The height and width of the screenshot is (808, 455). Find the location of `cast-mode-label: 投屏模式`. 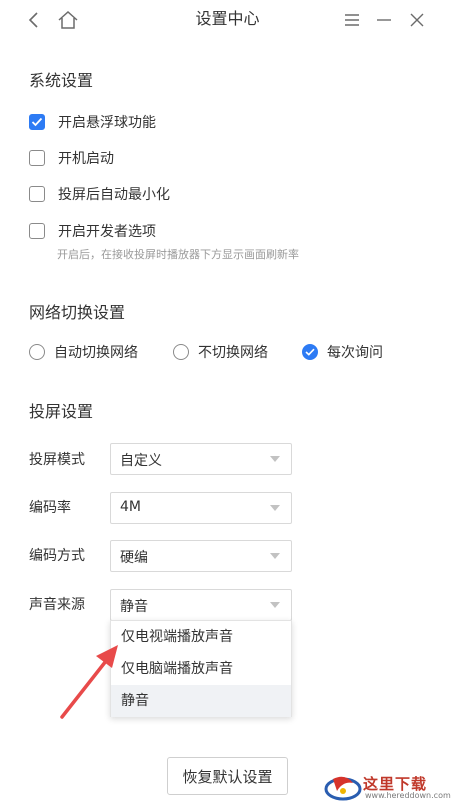

cast-mode-label: 投屏模式 is located at coordinates (57, 460).